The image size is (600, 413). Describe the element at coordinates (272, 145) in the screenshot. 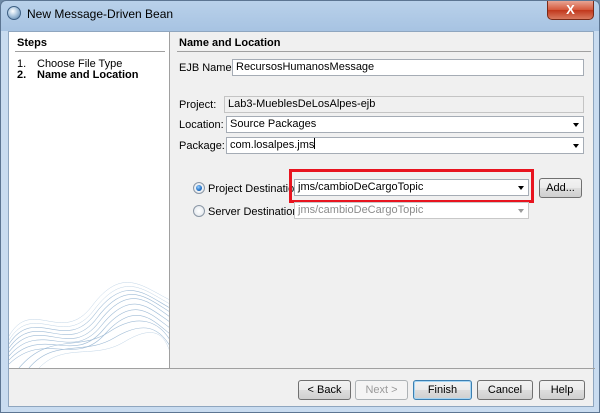

I see `package-value: com.losalpes.jms` at that location.